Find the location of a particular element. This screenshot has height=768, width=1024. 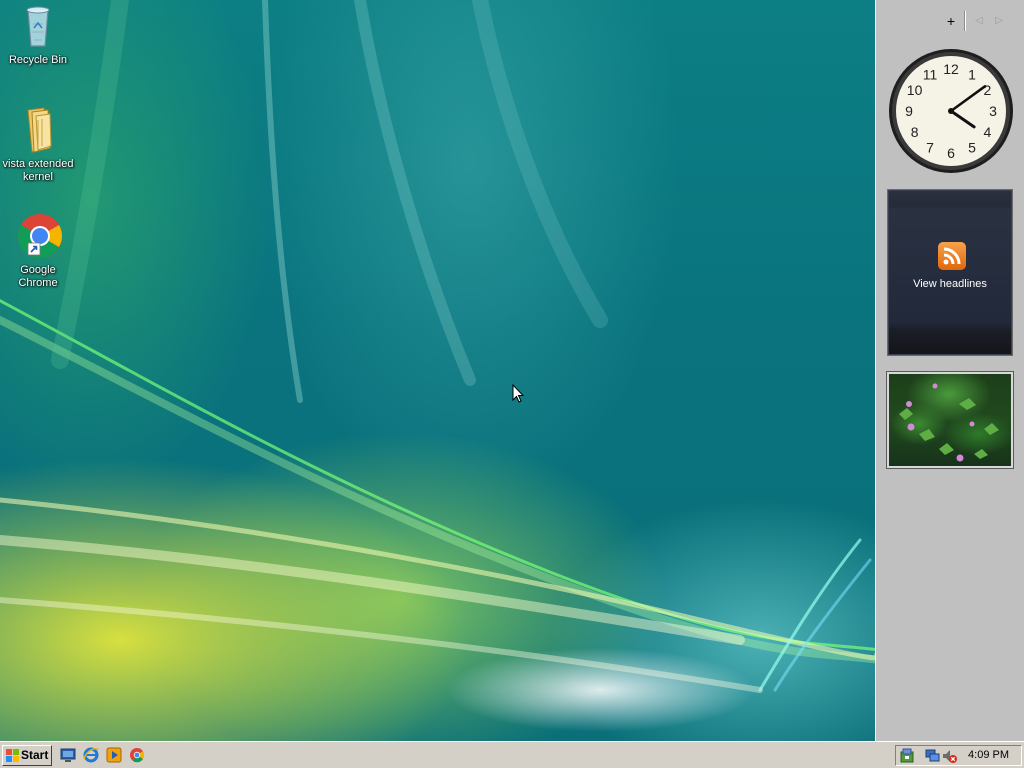

previous-page-button: ◁ is located at coordinates (979, 21).